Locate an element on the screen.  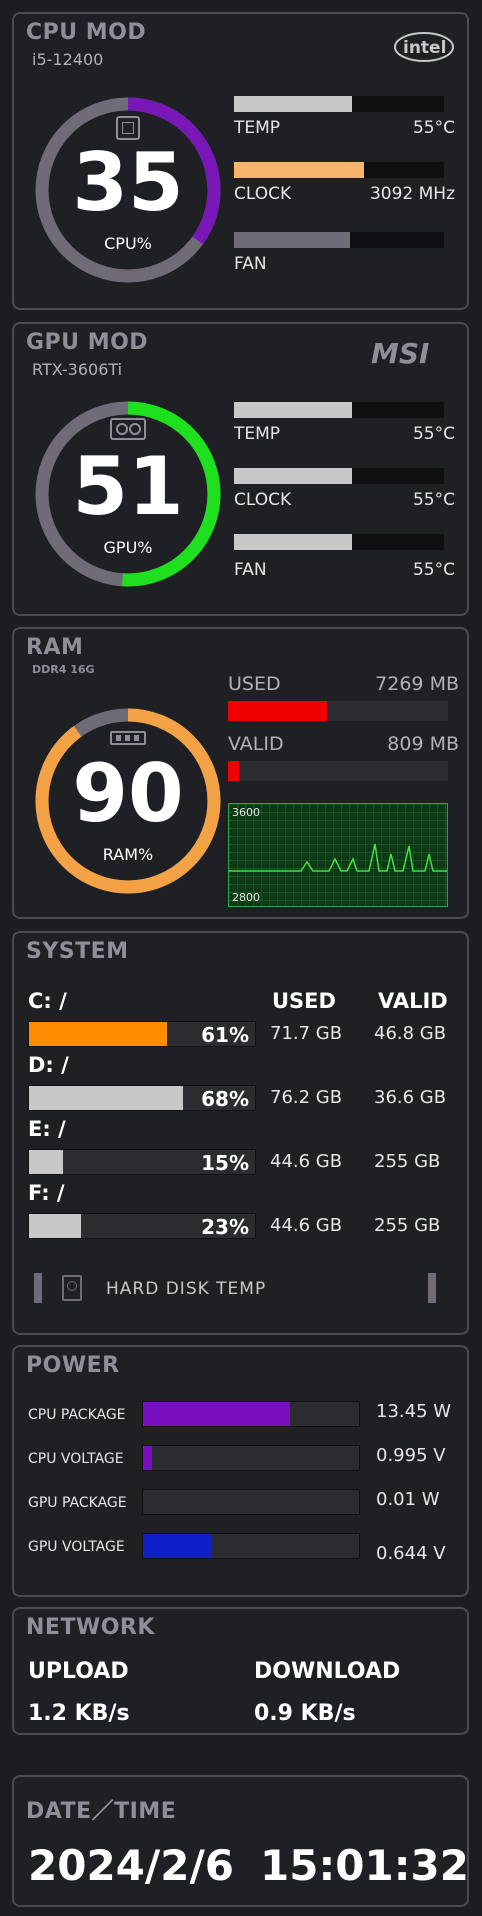
svg-text: MSI is located at coordinates (400, 353).